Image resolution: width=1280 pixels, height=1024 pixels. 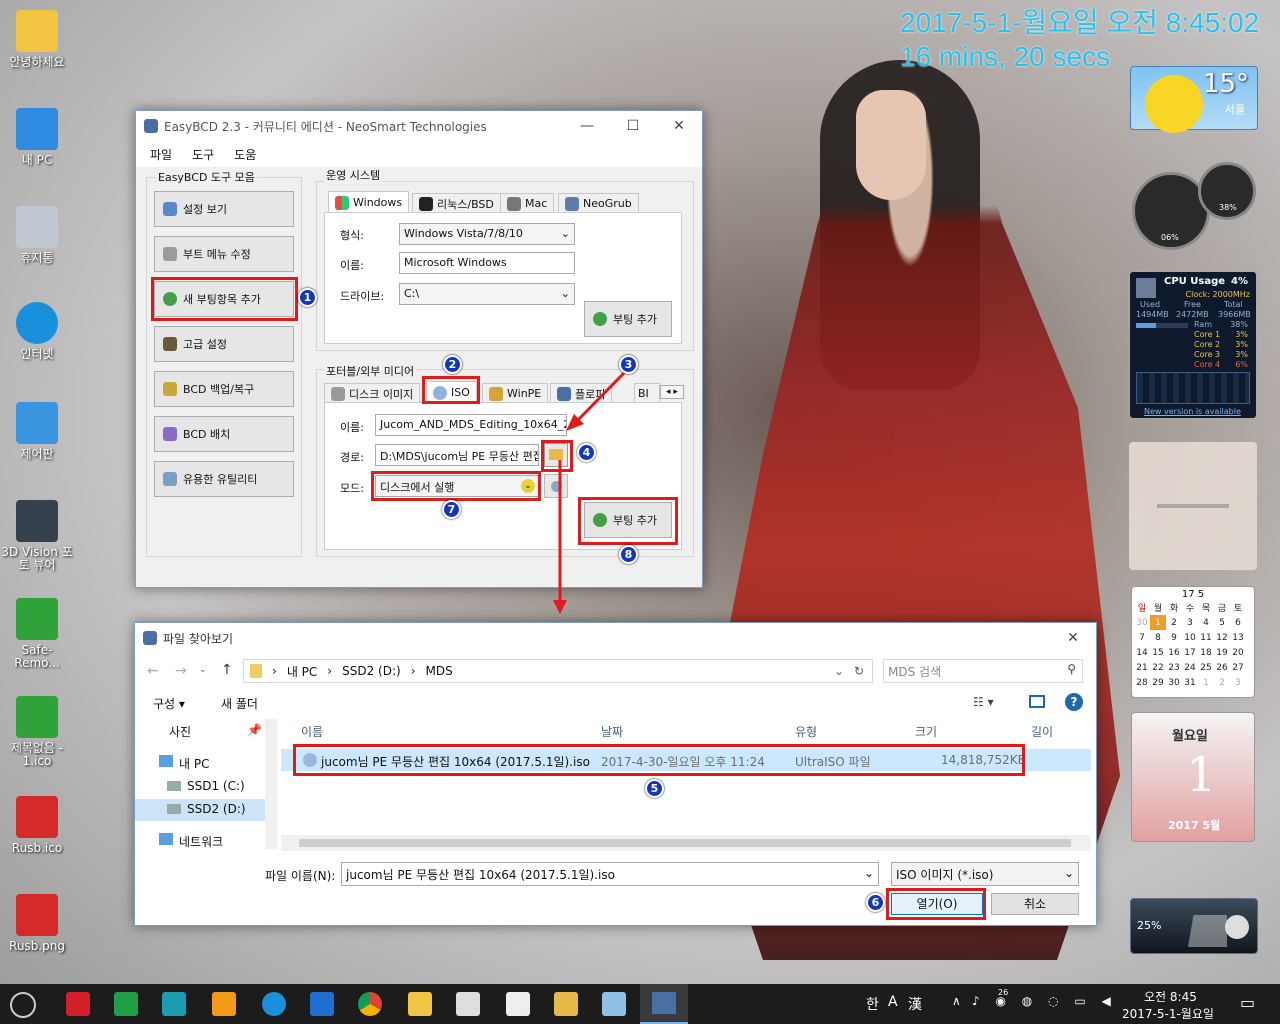 What do you see at coordinates (1217, 294) in the screenshot?
I see `cpu-clock: Clock: 2000MHz` at bounding box center [1217, 294].